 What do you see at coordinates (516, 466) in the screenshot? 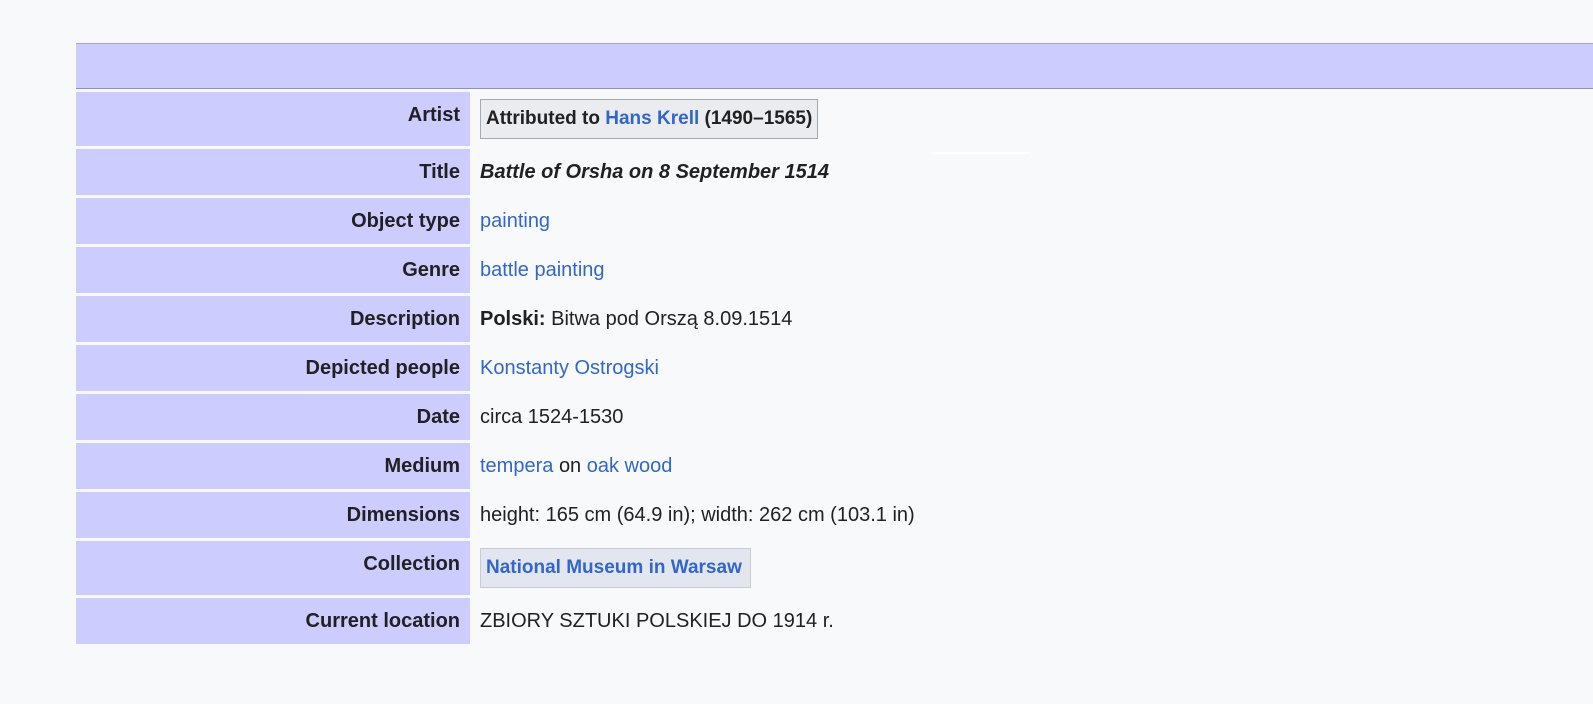
I see `medium-material-link: tempera` at bounding box center [516, 466].